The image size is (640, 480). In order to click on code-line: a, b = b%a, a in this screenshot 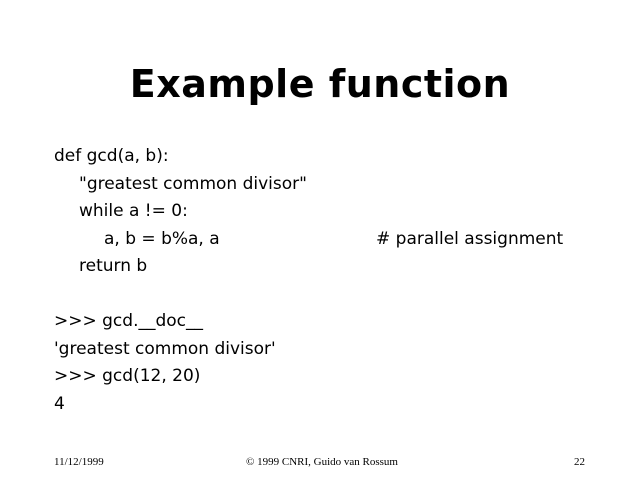, I will do `click(162, 238)`.